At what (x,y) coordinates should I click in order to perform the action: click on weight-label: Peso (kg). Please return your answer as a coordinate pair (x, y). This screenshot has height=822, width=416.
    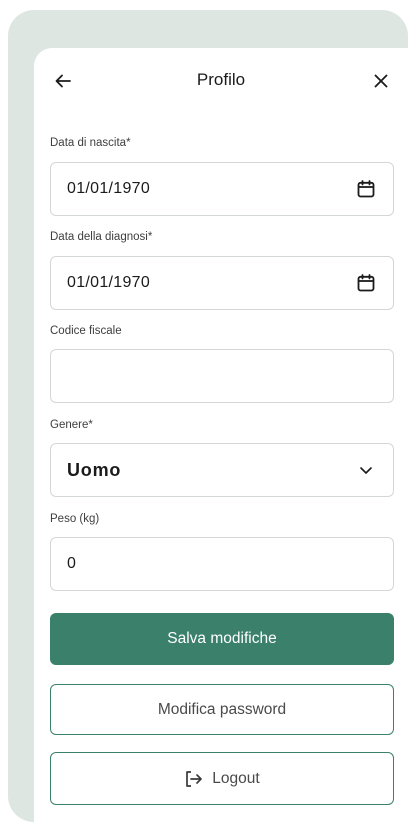
    Looking at the image, I should click on (75, 519).